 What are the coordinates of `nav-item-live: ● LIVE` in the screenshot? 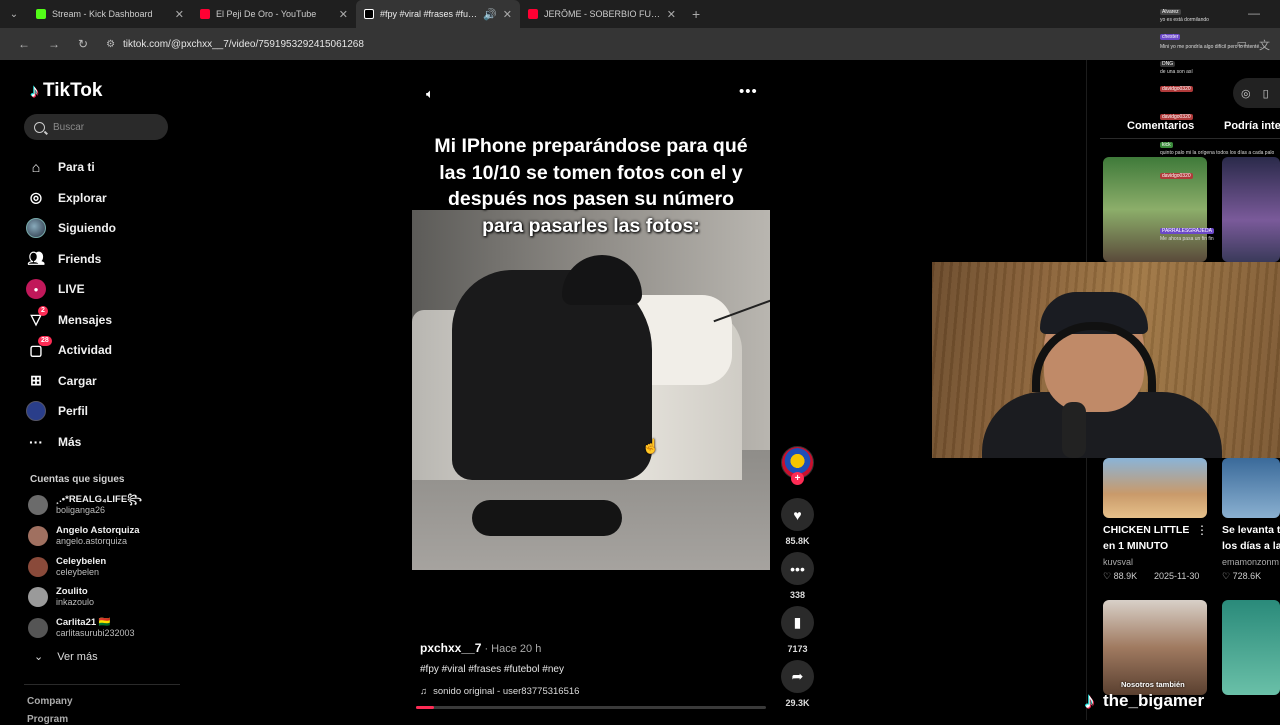 It's located at (101, 289).